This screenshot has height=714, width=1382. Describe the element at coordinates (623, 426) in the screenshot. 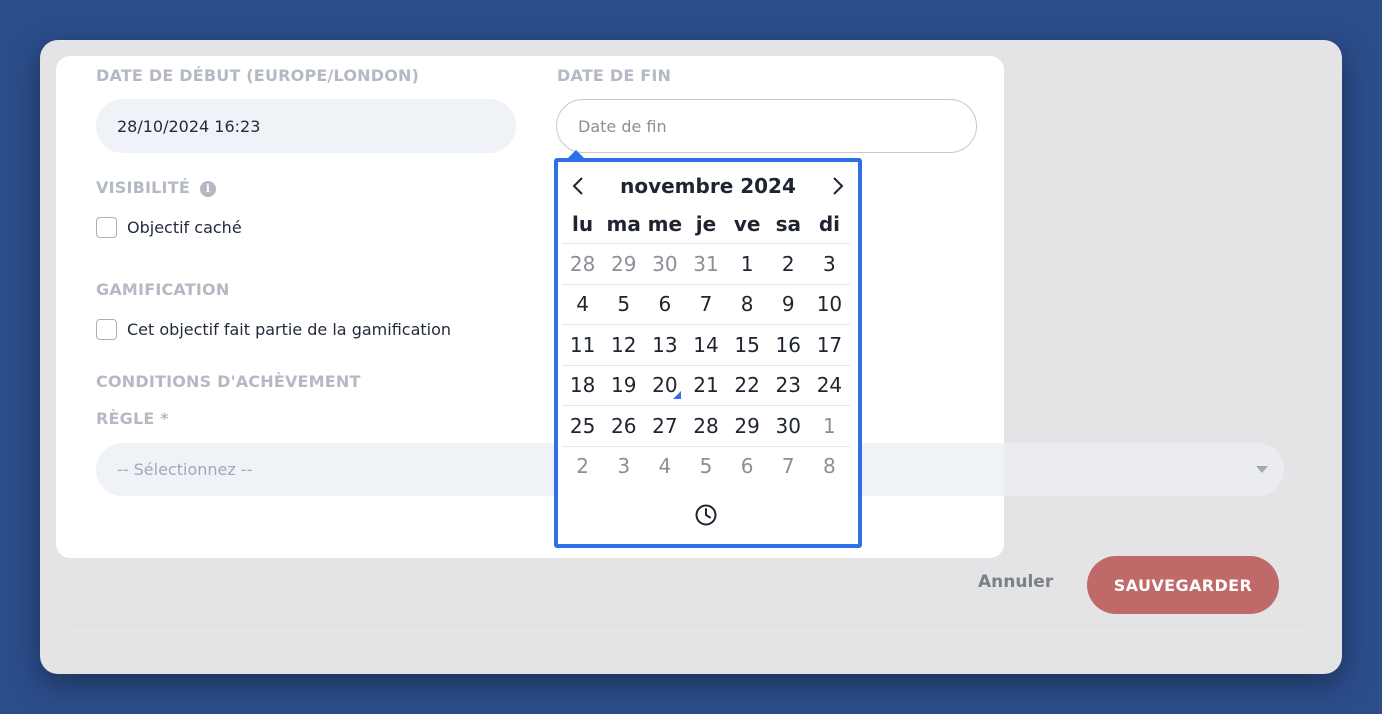

I see `calendar-day: 26` at that location.